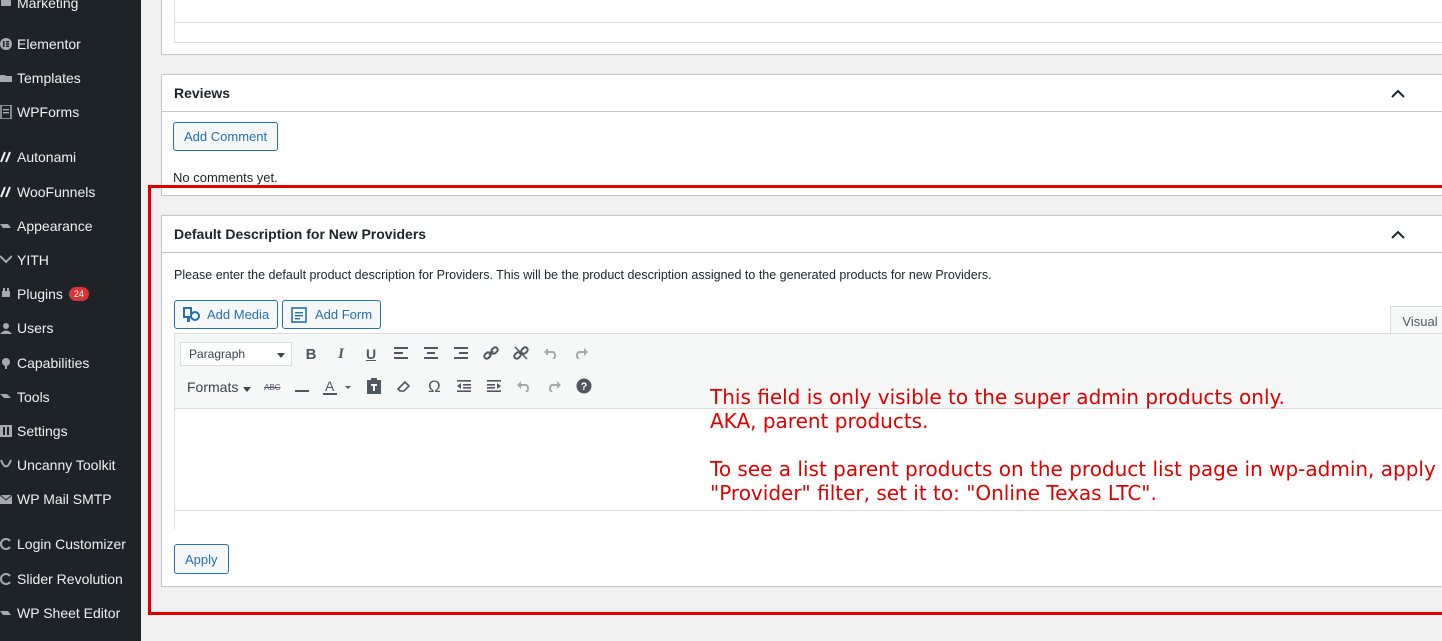 Image resolution: width=1442 pixels, height=641 pixels. What do you see at coordinates (7, 397) in the screenshot?
I see `wrench-icon` at bounding box center [7, 397].